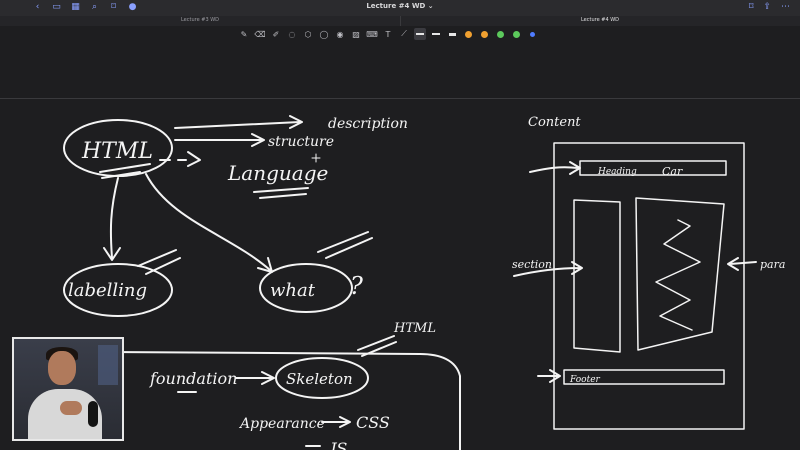 Image resolution: width=800 pixels, height=450 pixels. What do you see at coordinates (742, 264) in the screenshot?
I see `arrow-para` at bounding box center [742, 264].